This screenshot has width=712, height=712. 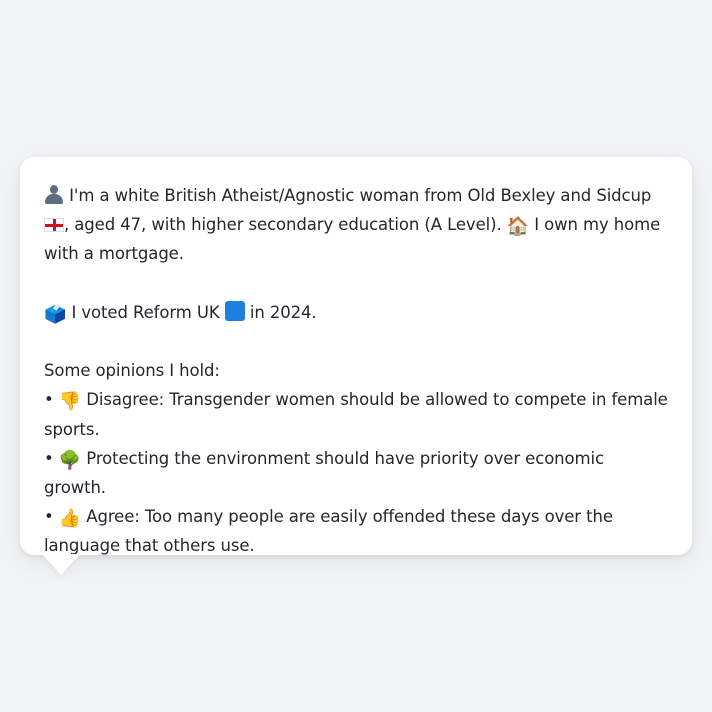 I want to click on vote-text-part-2: in 2024., so click(x=280, y=312).